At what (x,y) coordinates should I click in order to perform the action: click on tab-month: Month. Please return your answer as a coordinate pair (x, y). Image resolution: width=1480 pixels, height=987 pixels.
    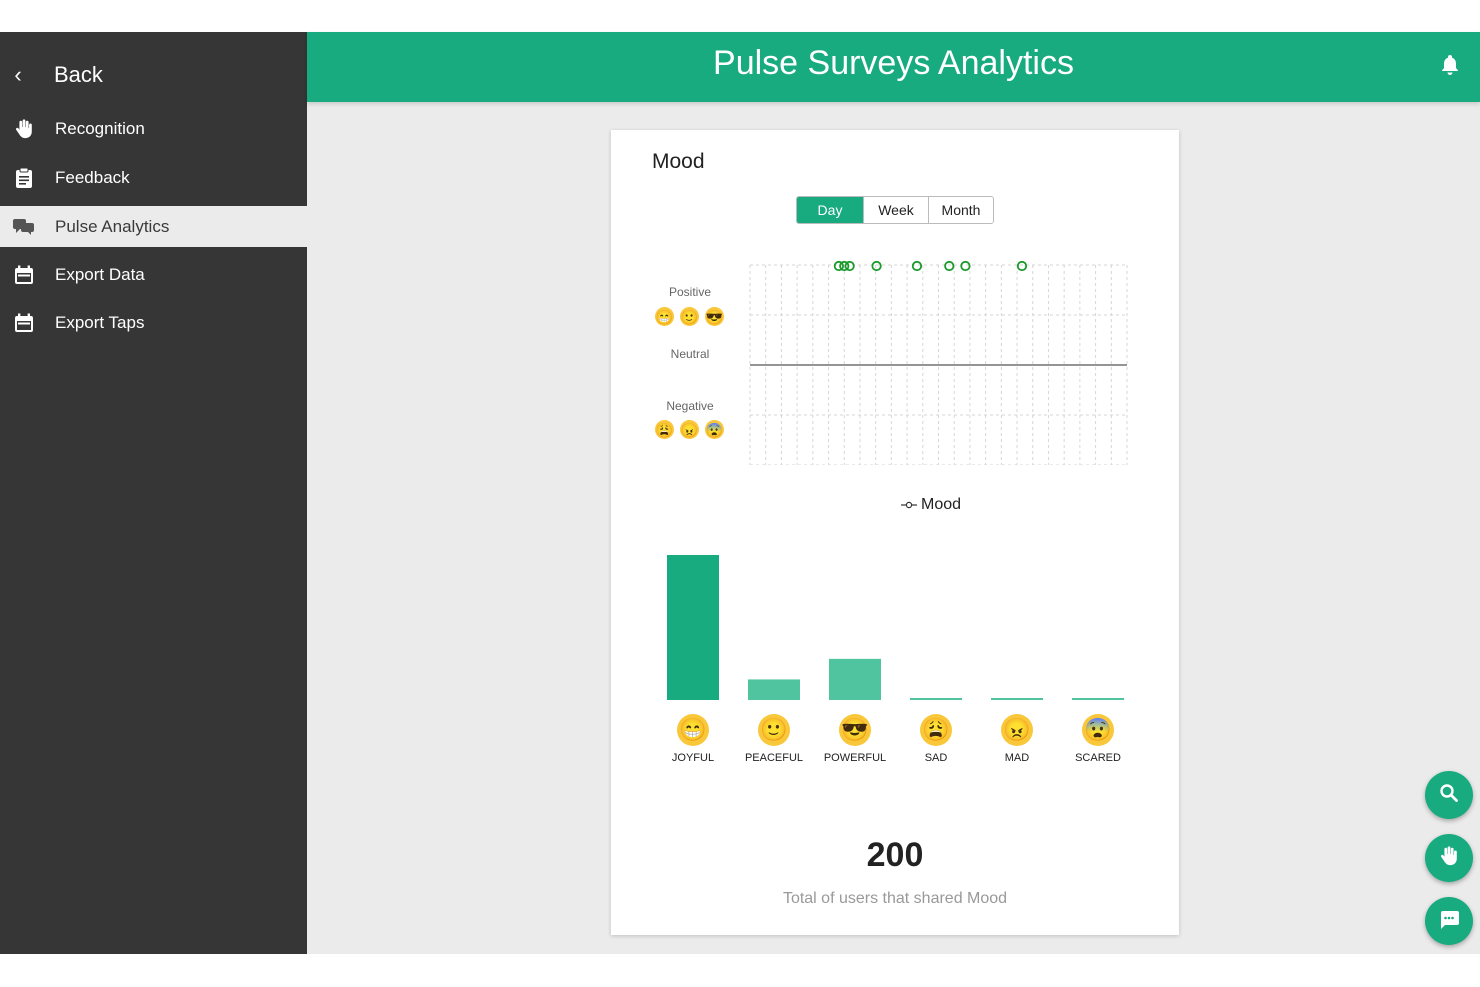
    Looking at the image, I should click on (960, 210).